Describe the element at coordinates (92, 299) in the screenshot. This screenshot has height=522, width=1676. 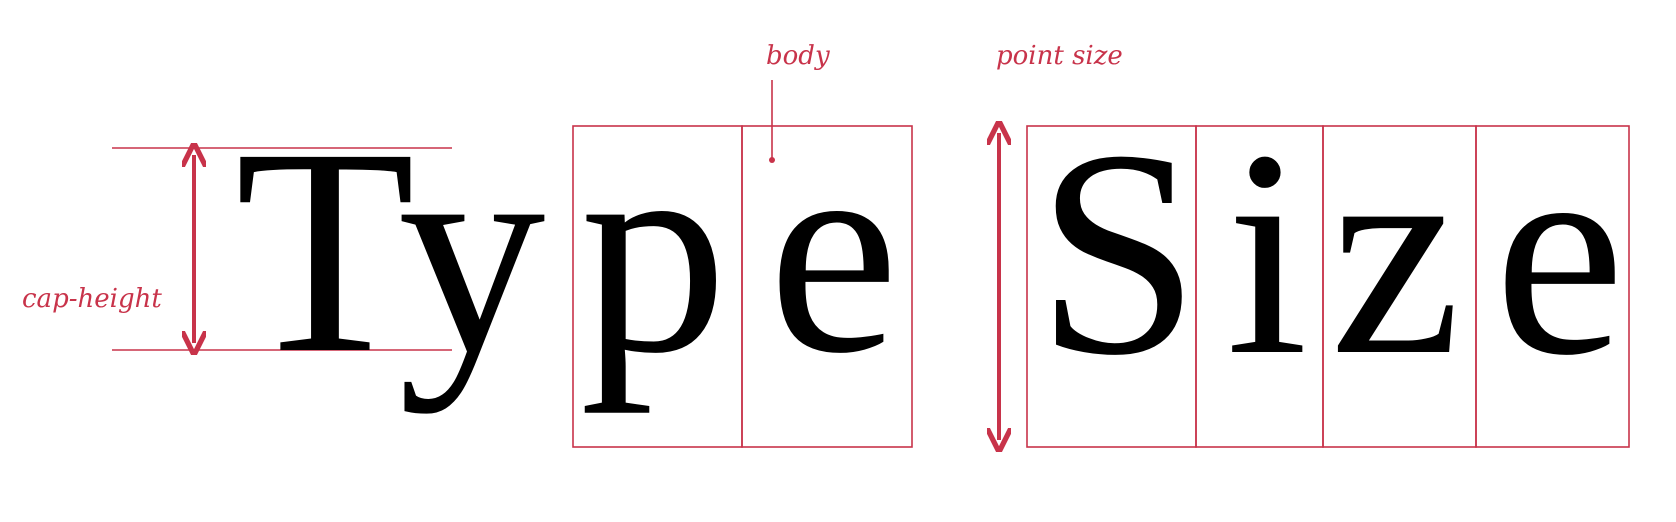
I see `label-cap-height: cap-height` at that location.